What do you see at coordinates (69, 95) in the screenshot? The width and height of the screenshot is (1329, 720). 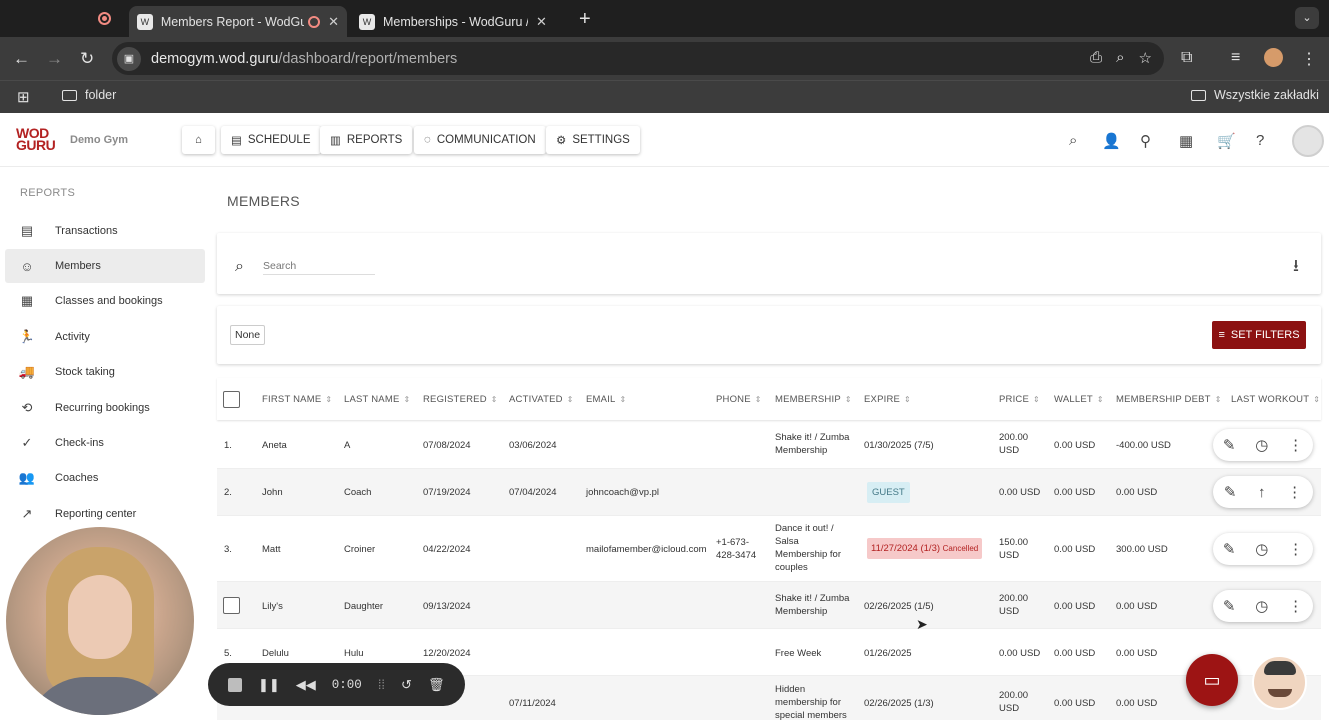 I see `folder-icon` at bounding box center [69, 95].